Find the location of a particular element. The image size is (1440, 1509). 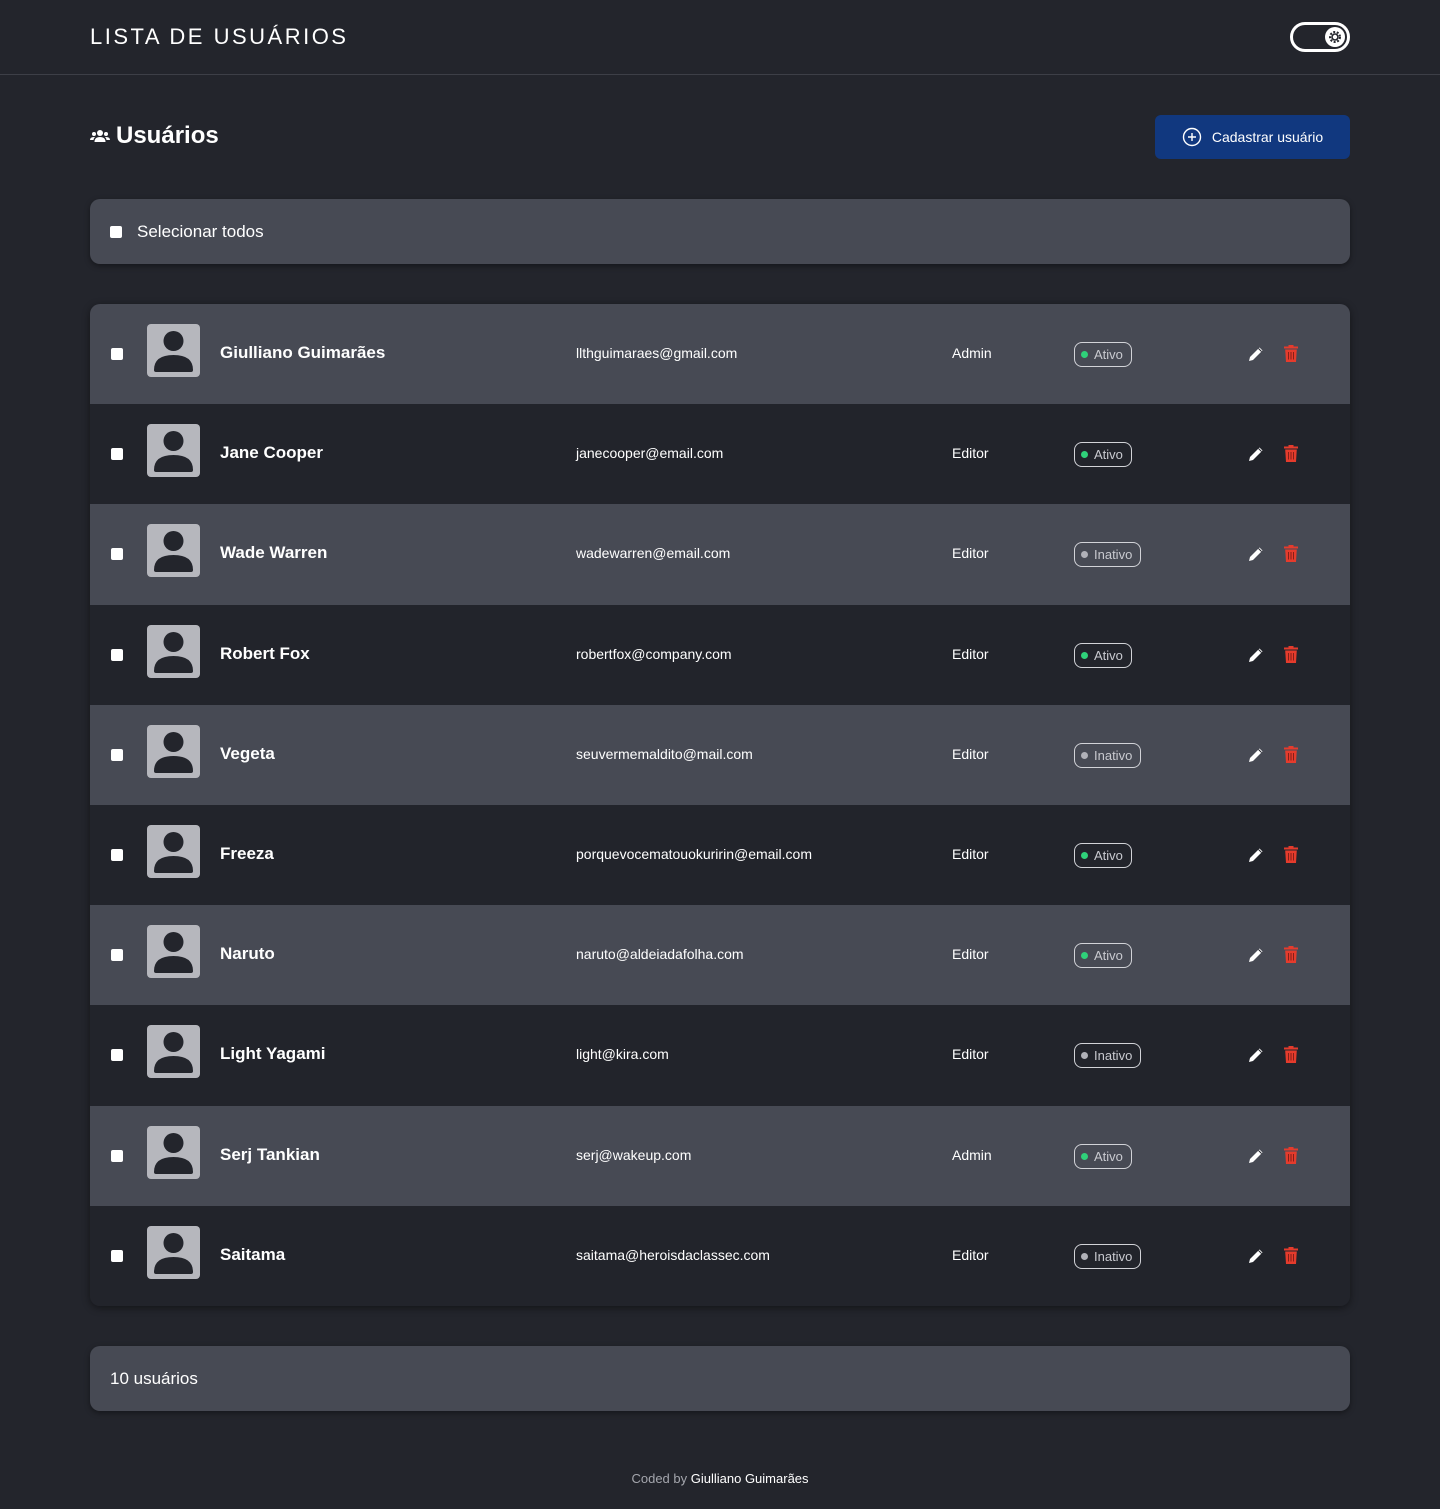

select-all-label: Selecionar todos is located at coordinates (200, 231).